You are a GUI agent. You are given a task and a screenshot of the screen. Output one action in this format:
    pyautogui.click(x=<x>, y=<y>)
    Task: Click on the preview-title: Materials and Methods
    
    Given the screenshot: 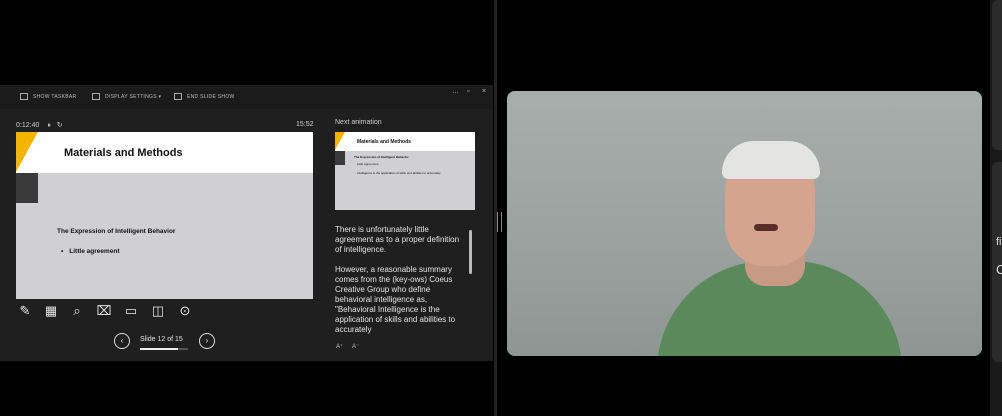 What is the action you would take?
    pyautogui.click(x=384, y=142)
    